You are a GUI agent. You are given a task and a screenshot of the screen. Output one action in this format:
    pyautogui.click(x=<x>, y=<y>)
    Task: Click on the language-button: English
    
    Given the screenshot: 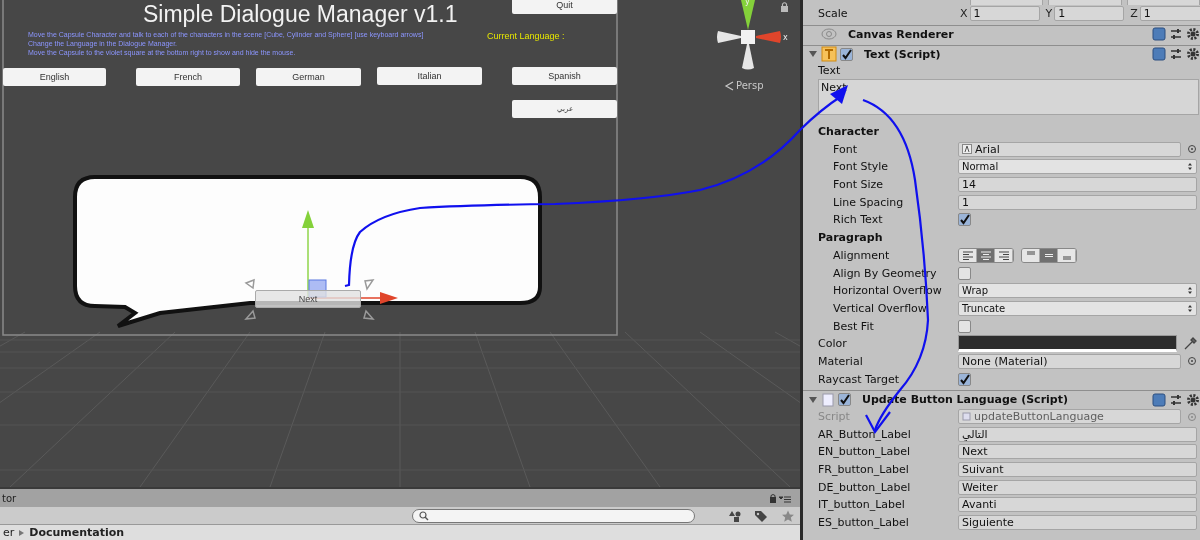 What is the action you would take?
    pyautogui.click(x=54, y=77)
    